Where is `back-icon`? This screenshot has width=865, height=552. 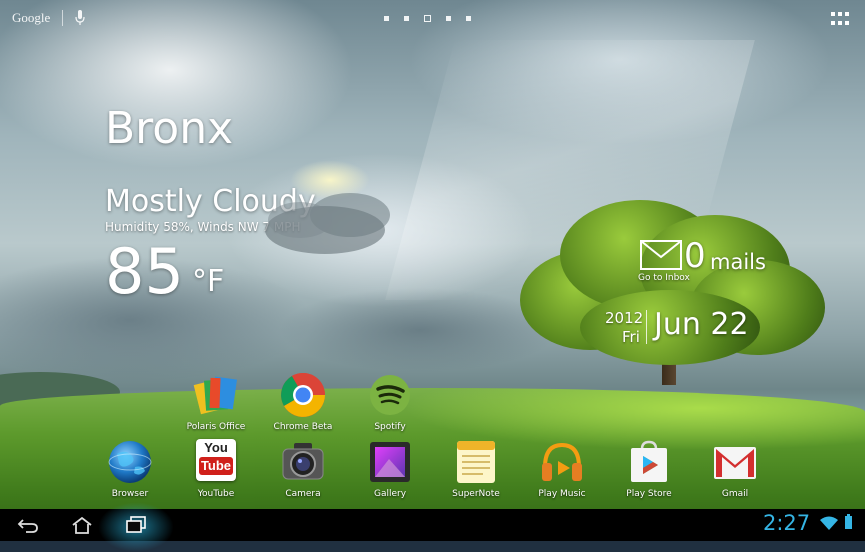
back-icon is located at coordinates (27, 526).